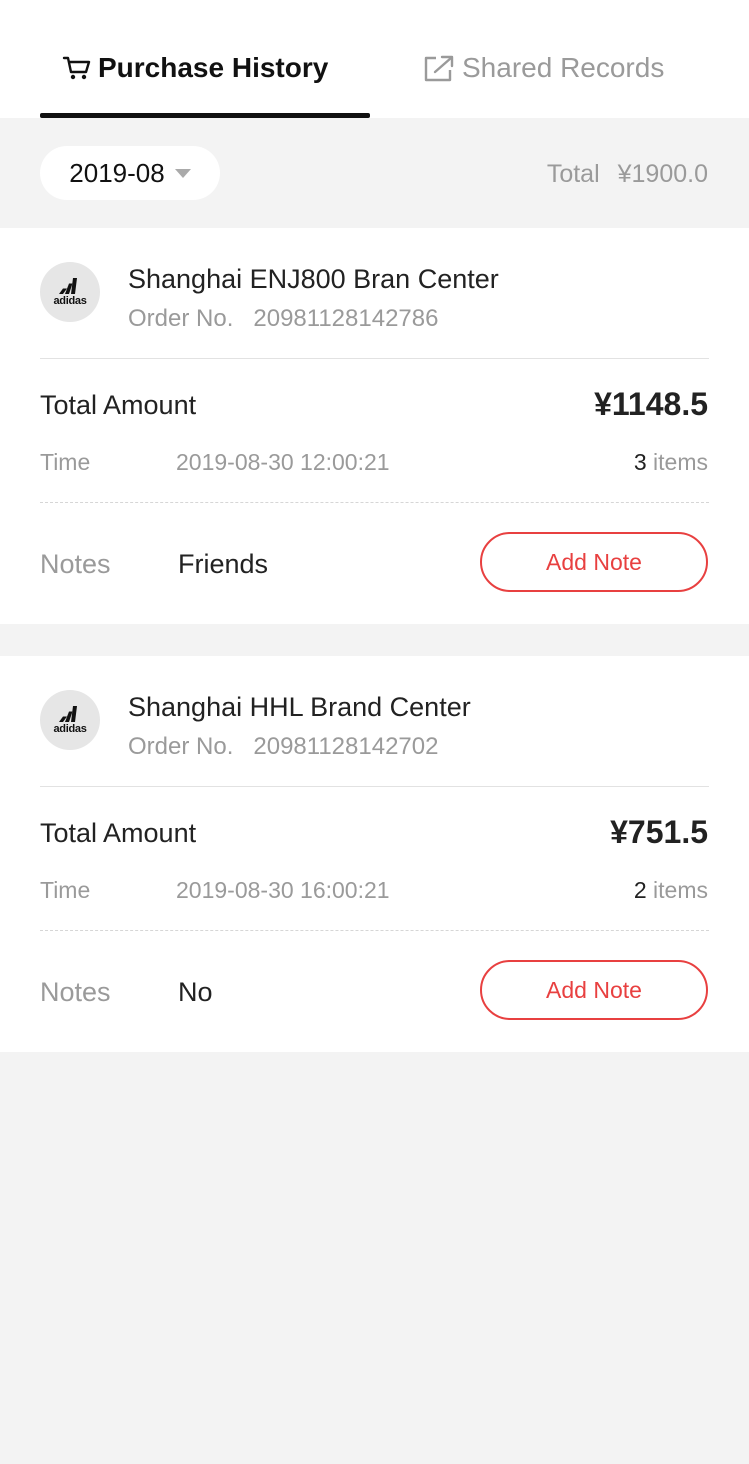 This screenshot has width=749, height=1464. What do you see at coordinates (374, 59) in the screenshot?
I see `tab-bar: Purchase History Shared Records` at bounding box center [374, 59].